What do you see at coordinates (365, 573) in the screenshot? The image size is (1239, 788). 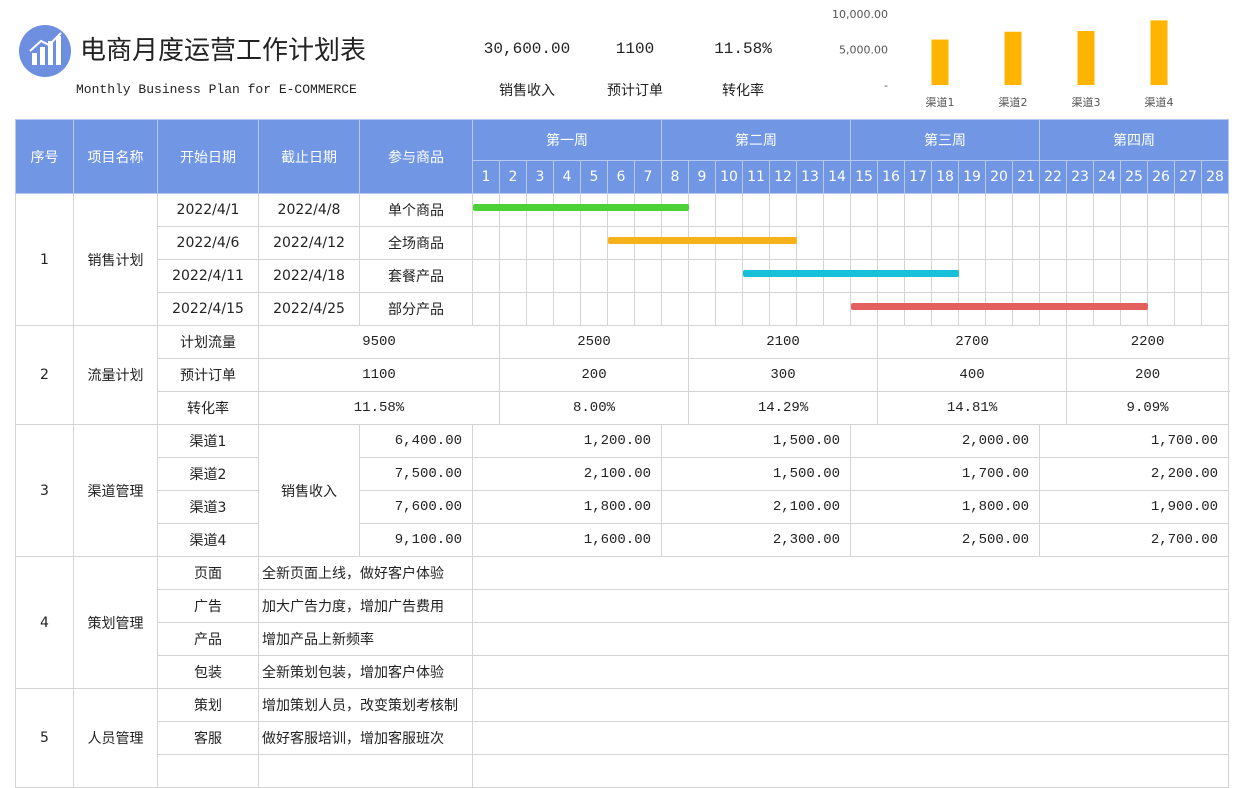 I see `item-description: 全新页面上线，做好客户体验` at bounding box center [365, 573].